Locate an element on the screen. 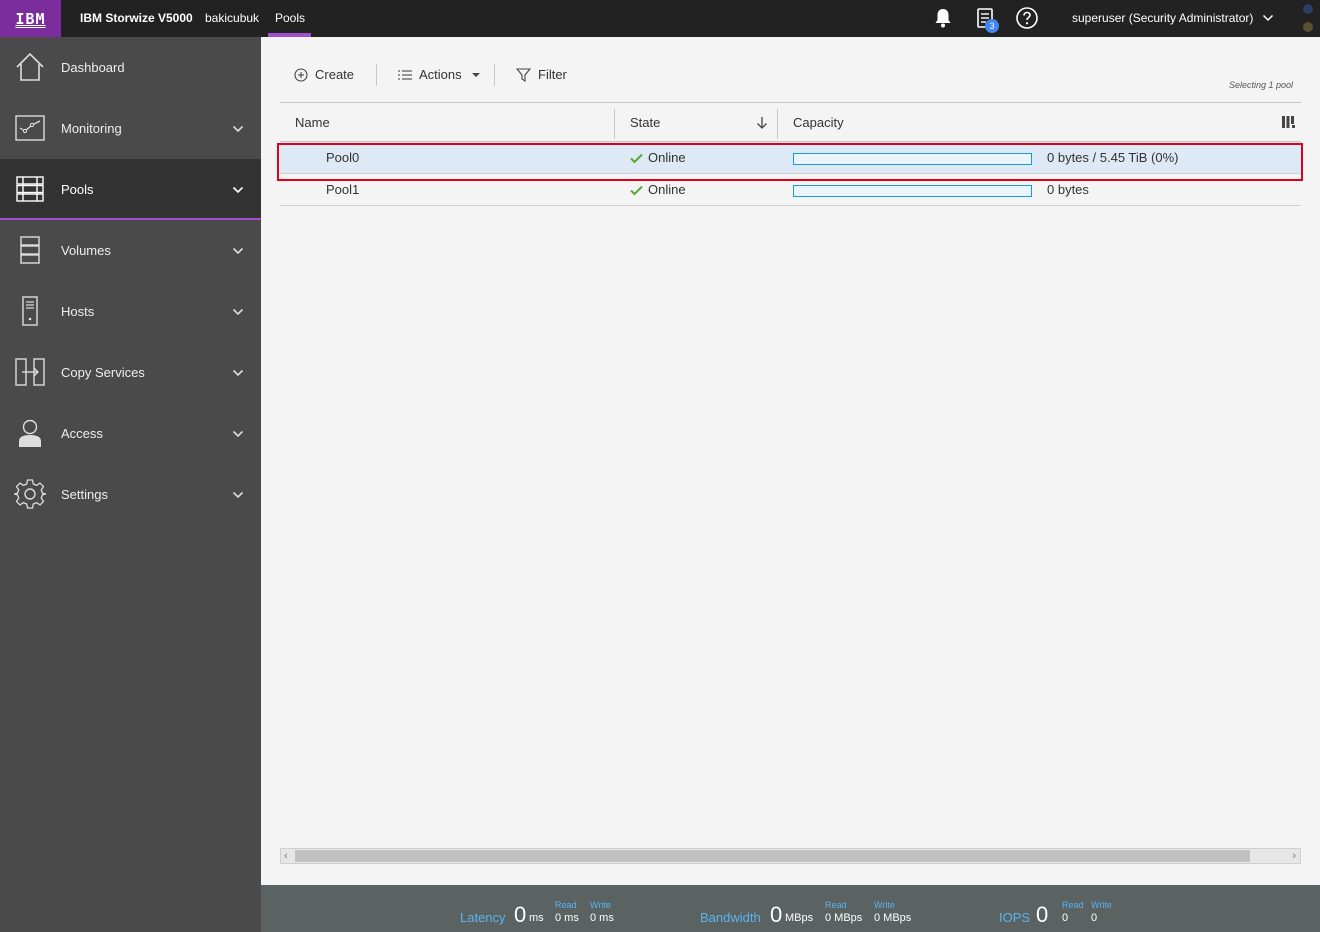 This screenshot has width=1320, height=932. caret-down-icon is located at coordinates (475, 74).